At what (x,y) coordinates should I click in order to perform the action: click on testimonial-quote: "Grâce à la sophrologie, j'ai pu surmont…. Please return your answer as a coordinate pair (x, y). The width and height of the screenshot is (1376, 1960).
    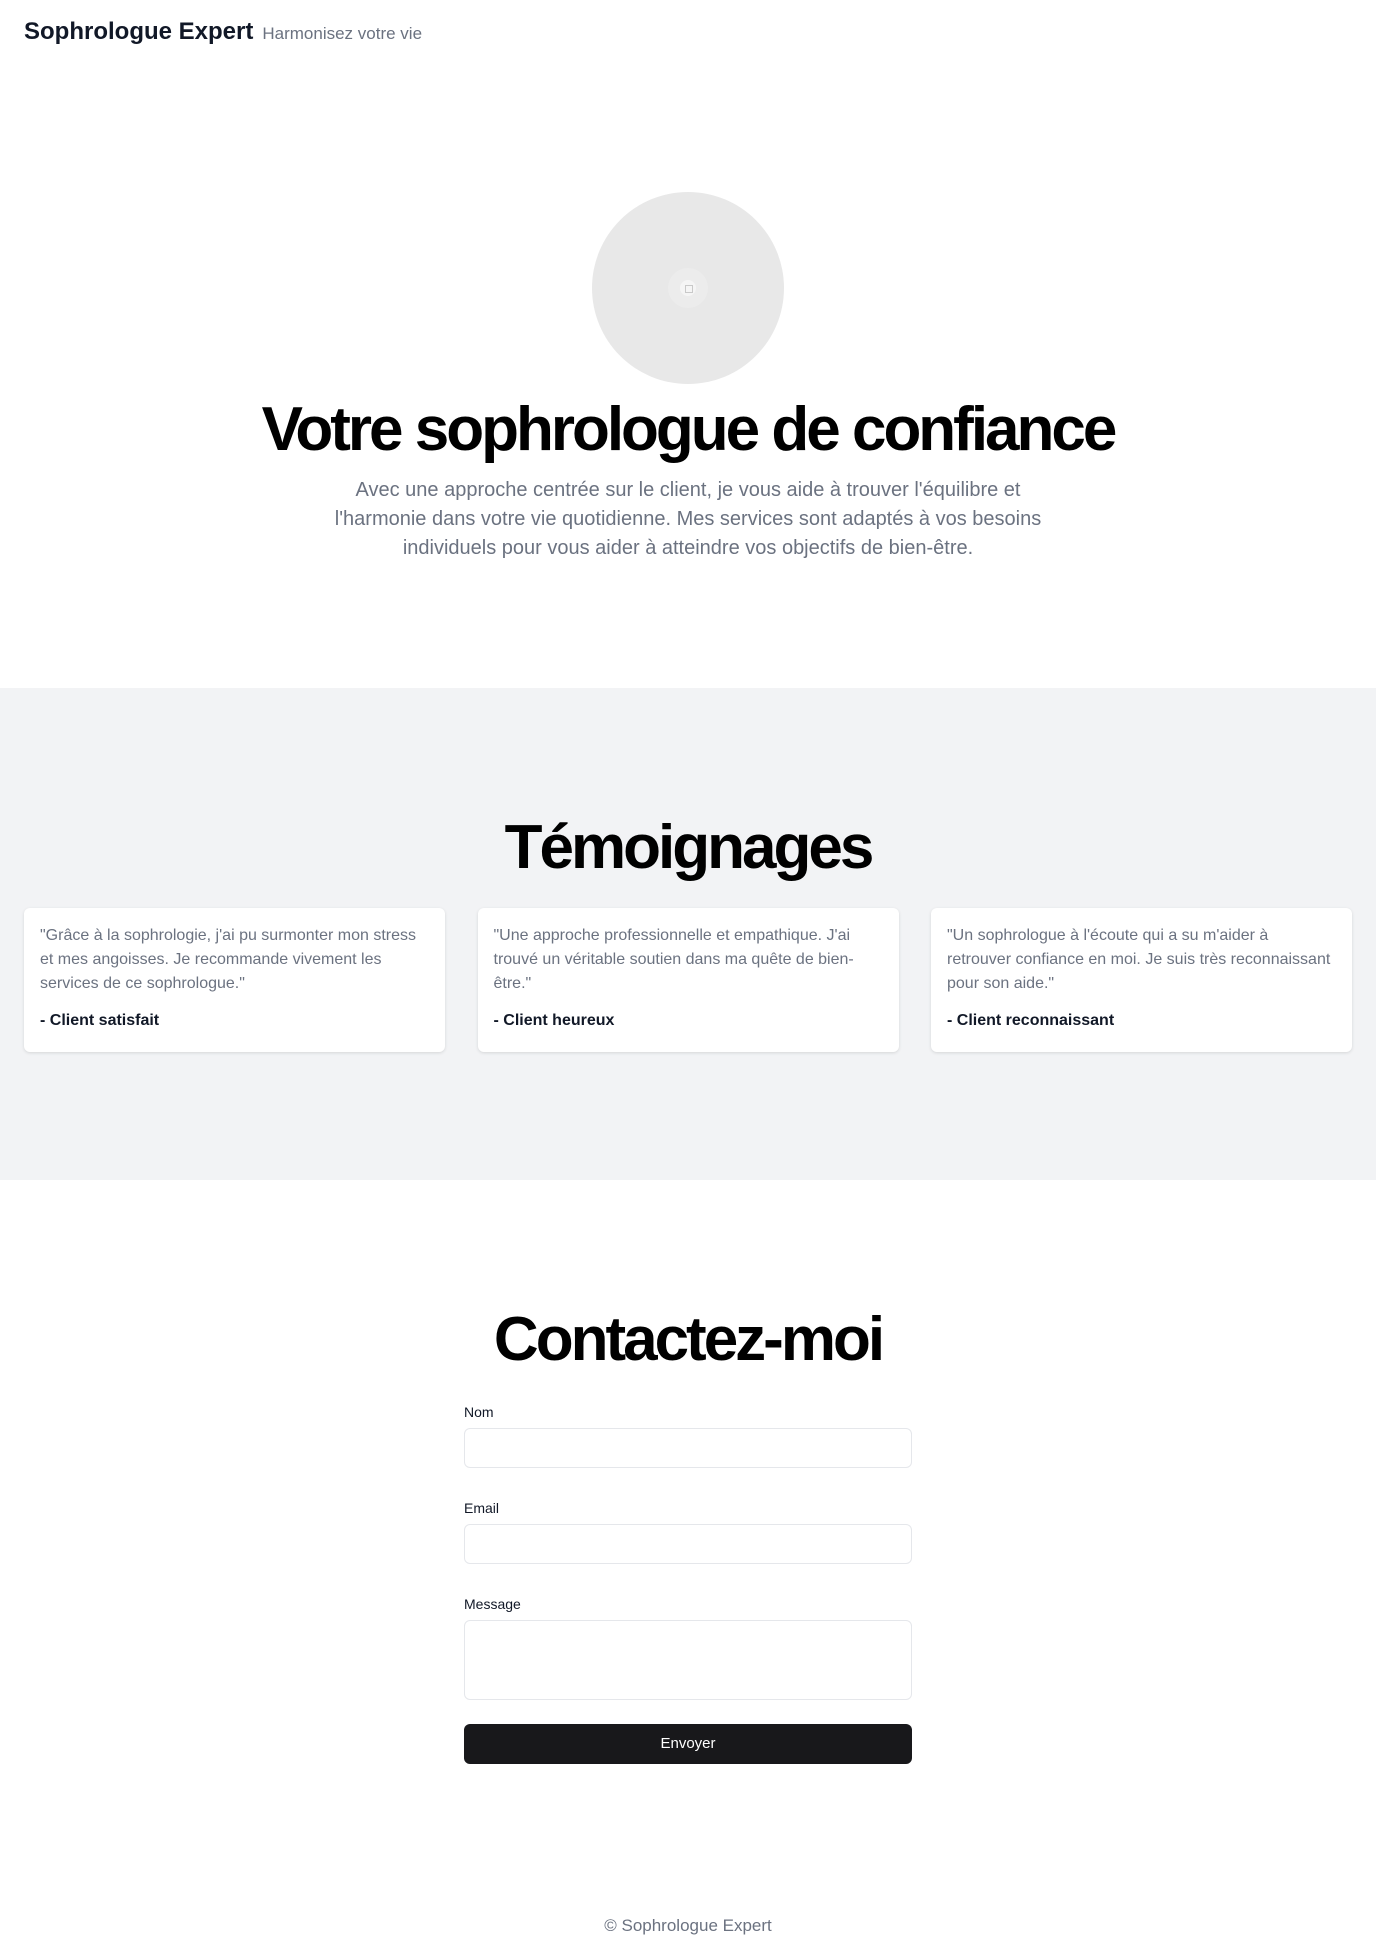
    Looking at the image, I should click on (228, 959).